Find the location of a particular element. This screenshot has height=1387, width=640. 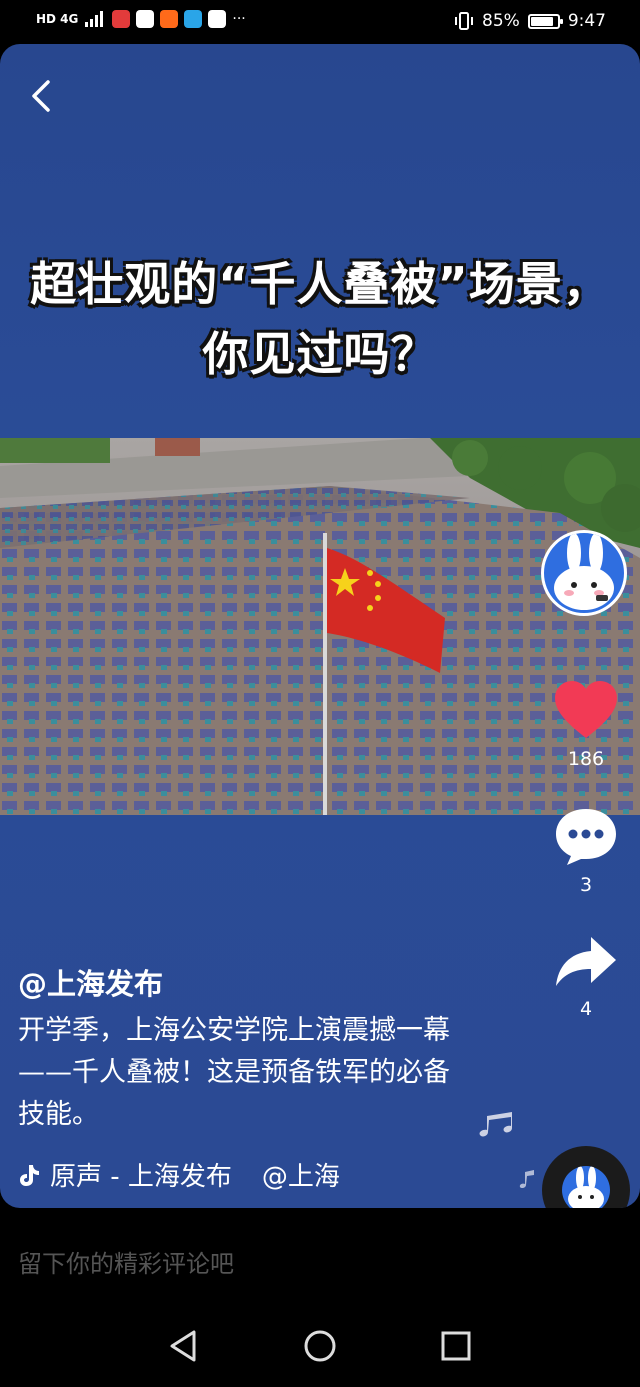

clock: 9:47 is located at coordinates (586, 21).